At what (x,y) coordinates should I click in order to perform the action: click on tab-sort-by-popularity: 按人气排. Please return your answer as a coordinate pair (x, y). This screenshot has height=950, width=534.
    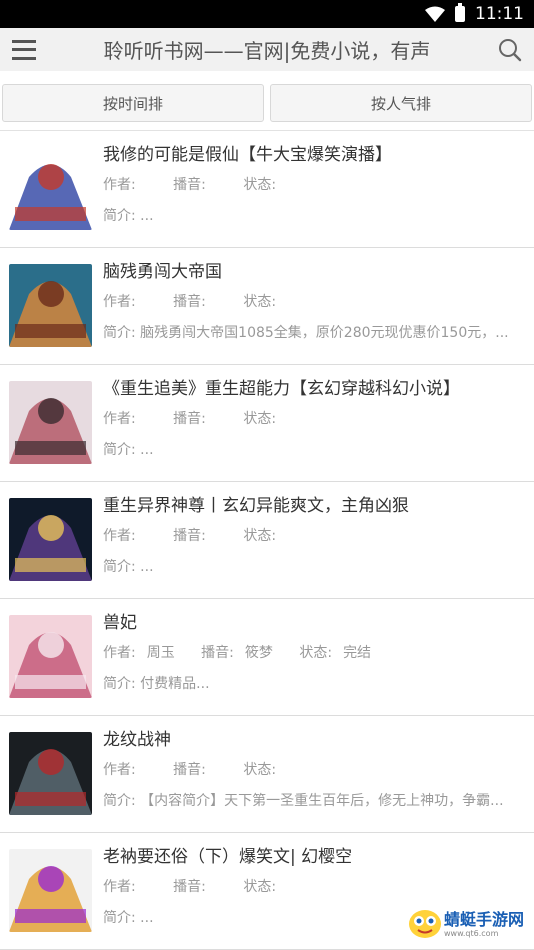
    Looking at the image, I should click on (401, 103).